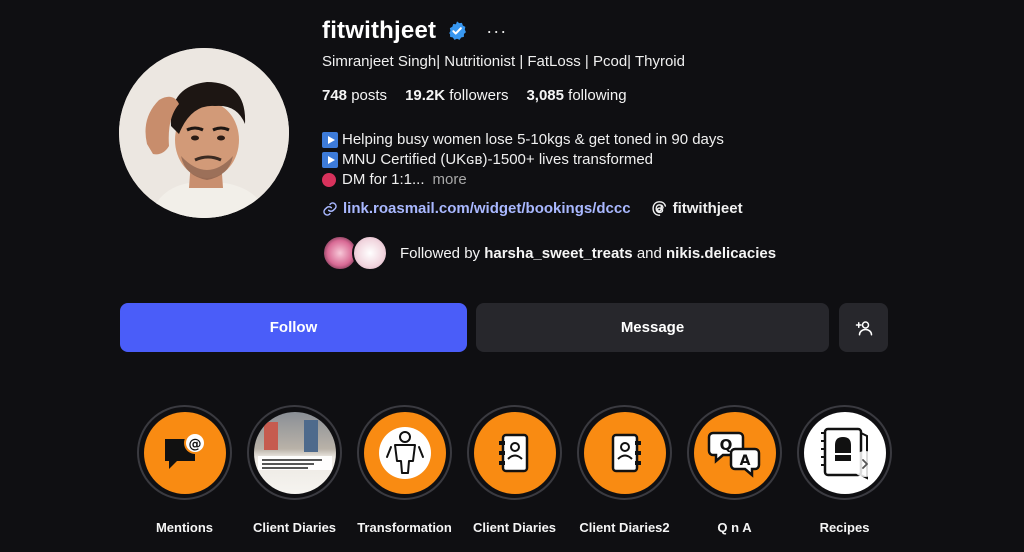 The width and height of the screenshot is (1024, 552). What do you see at coordinates (721, 253) in the screenshot?
I see `mutual-user-2: nikis.delicacies` at bounding box center [721, 253].